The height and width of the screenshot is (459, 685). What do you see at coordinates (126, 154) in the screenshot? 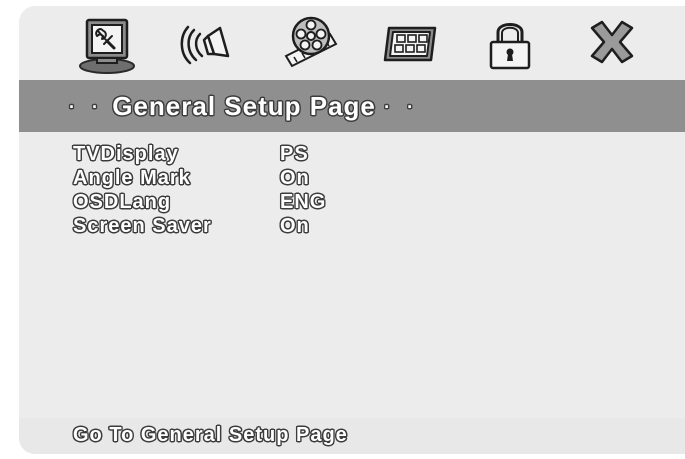
I see `setting-label: TVDisplay` at bounding box center [126, 154].